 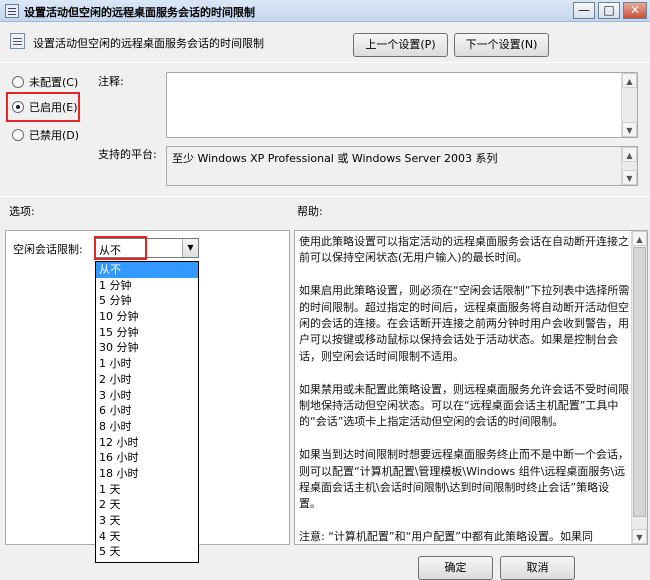 I want to click on previous-setting-button: 上一个设置(P), so click(x=400, y=45).